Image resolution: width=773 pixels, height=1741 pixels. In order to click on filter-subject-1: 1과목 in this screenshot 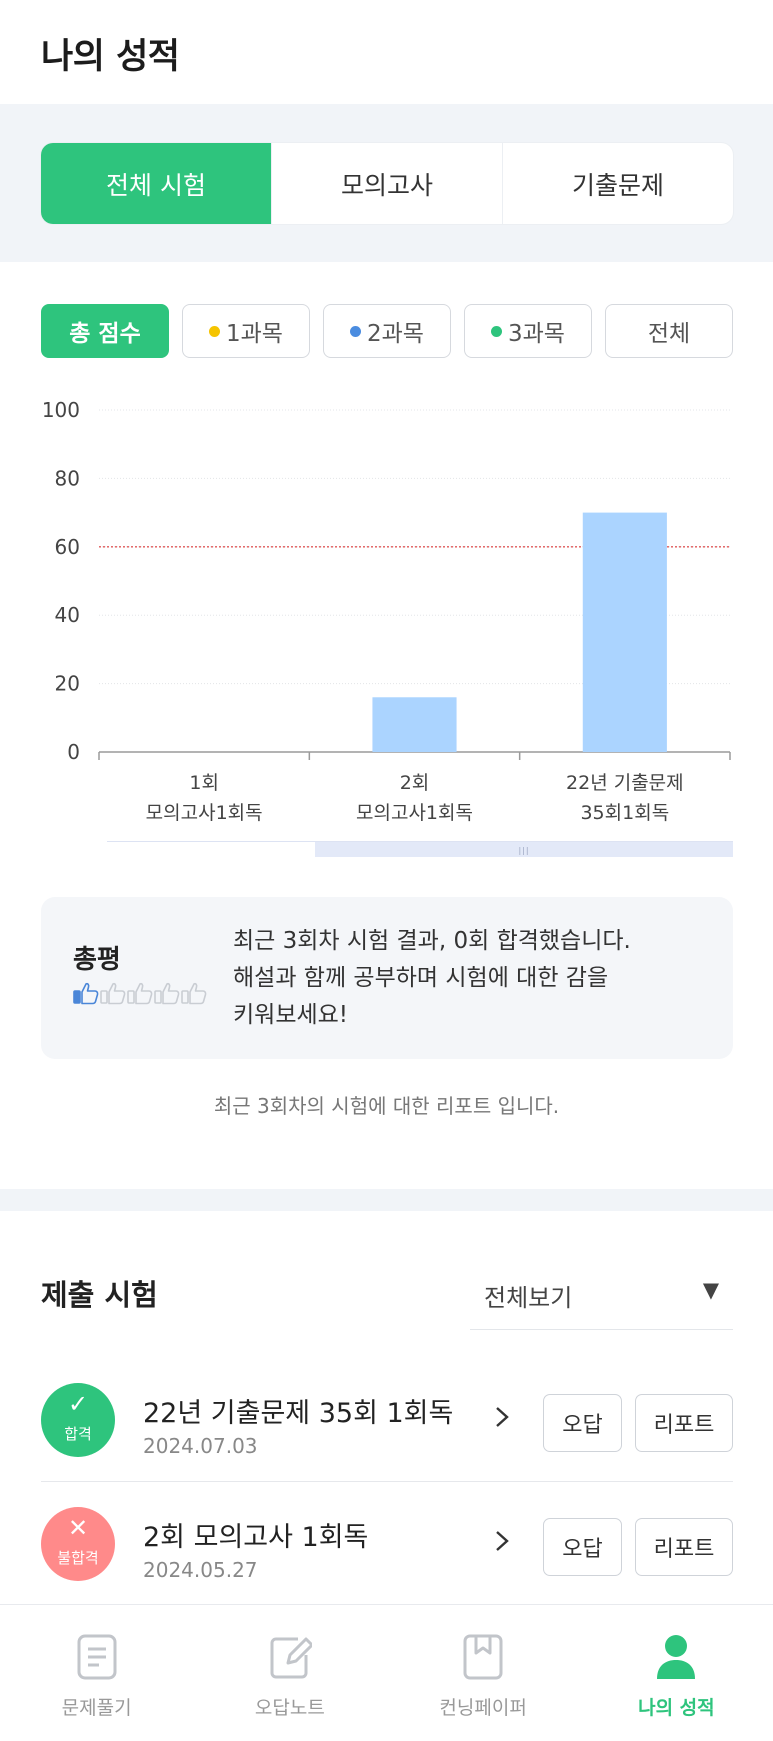, I will do `click(246, 331)`.